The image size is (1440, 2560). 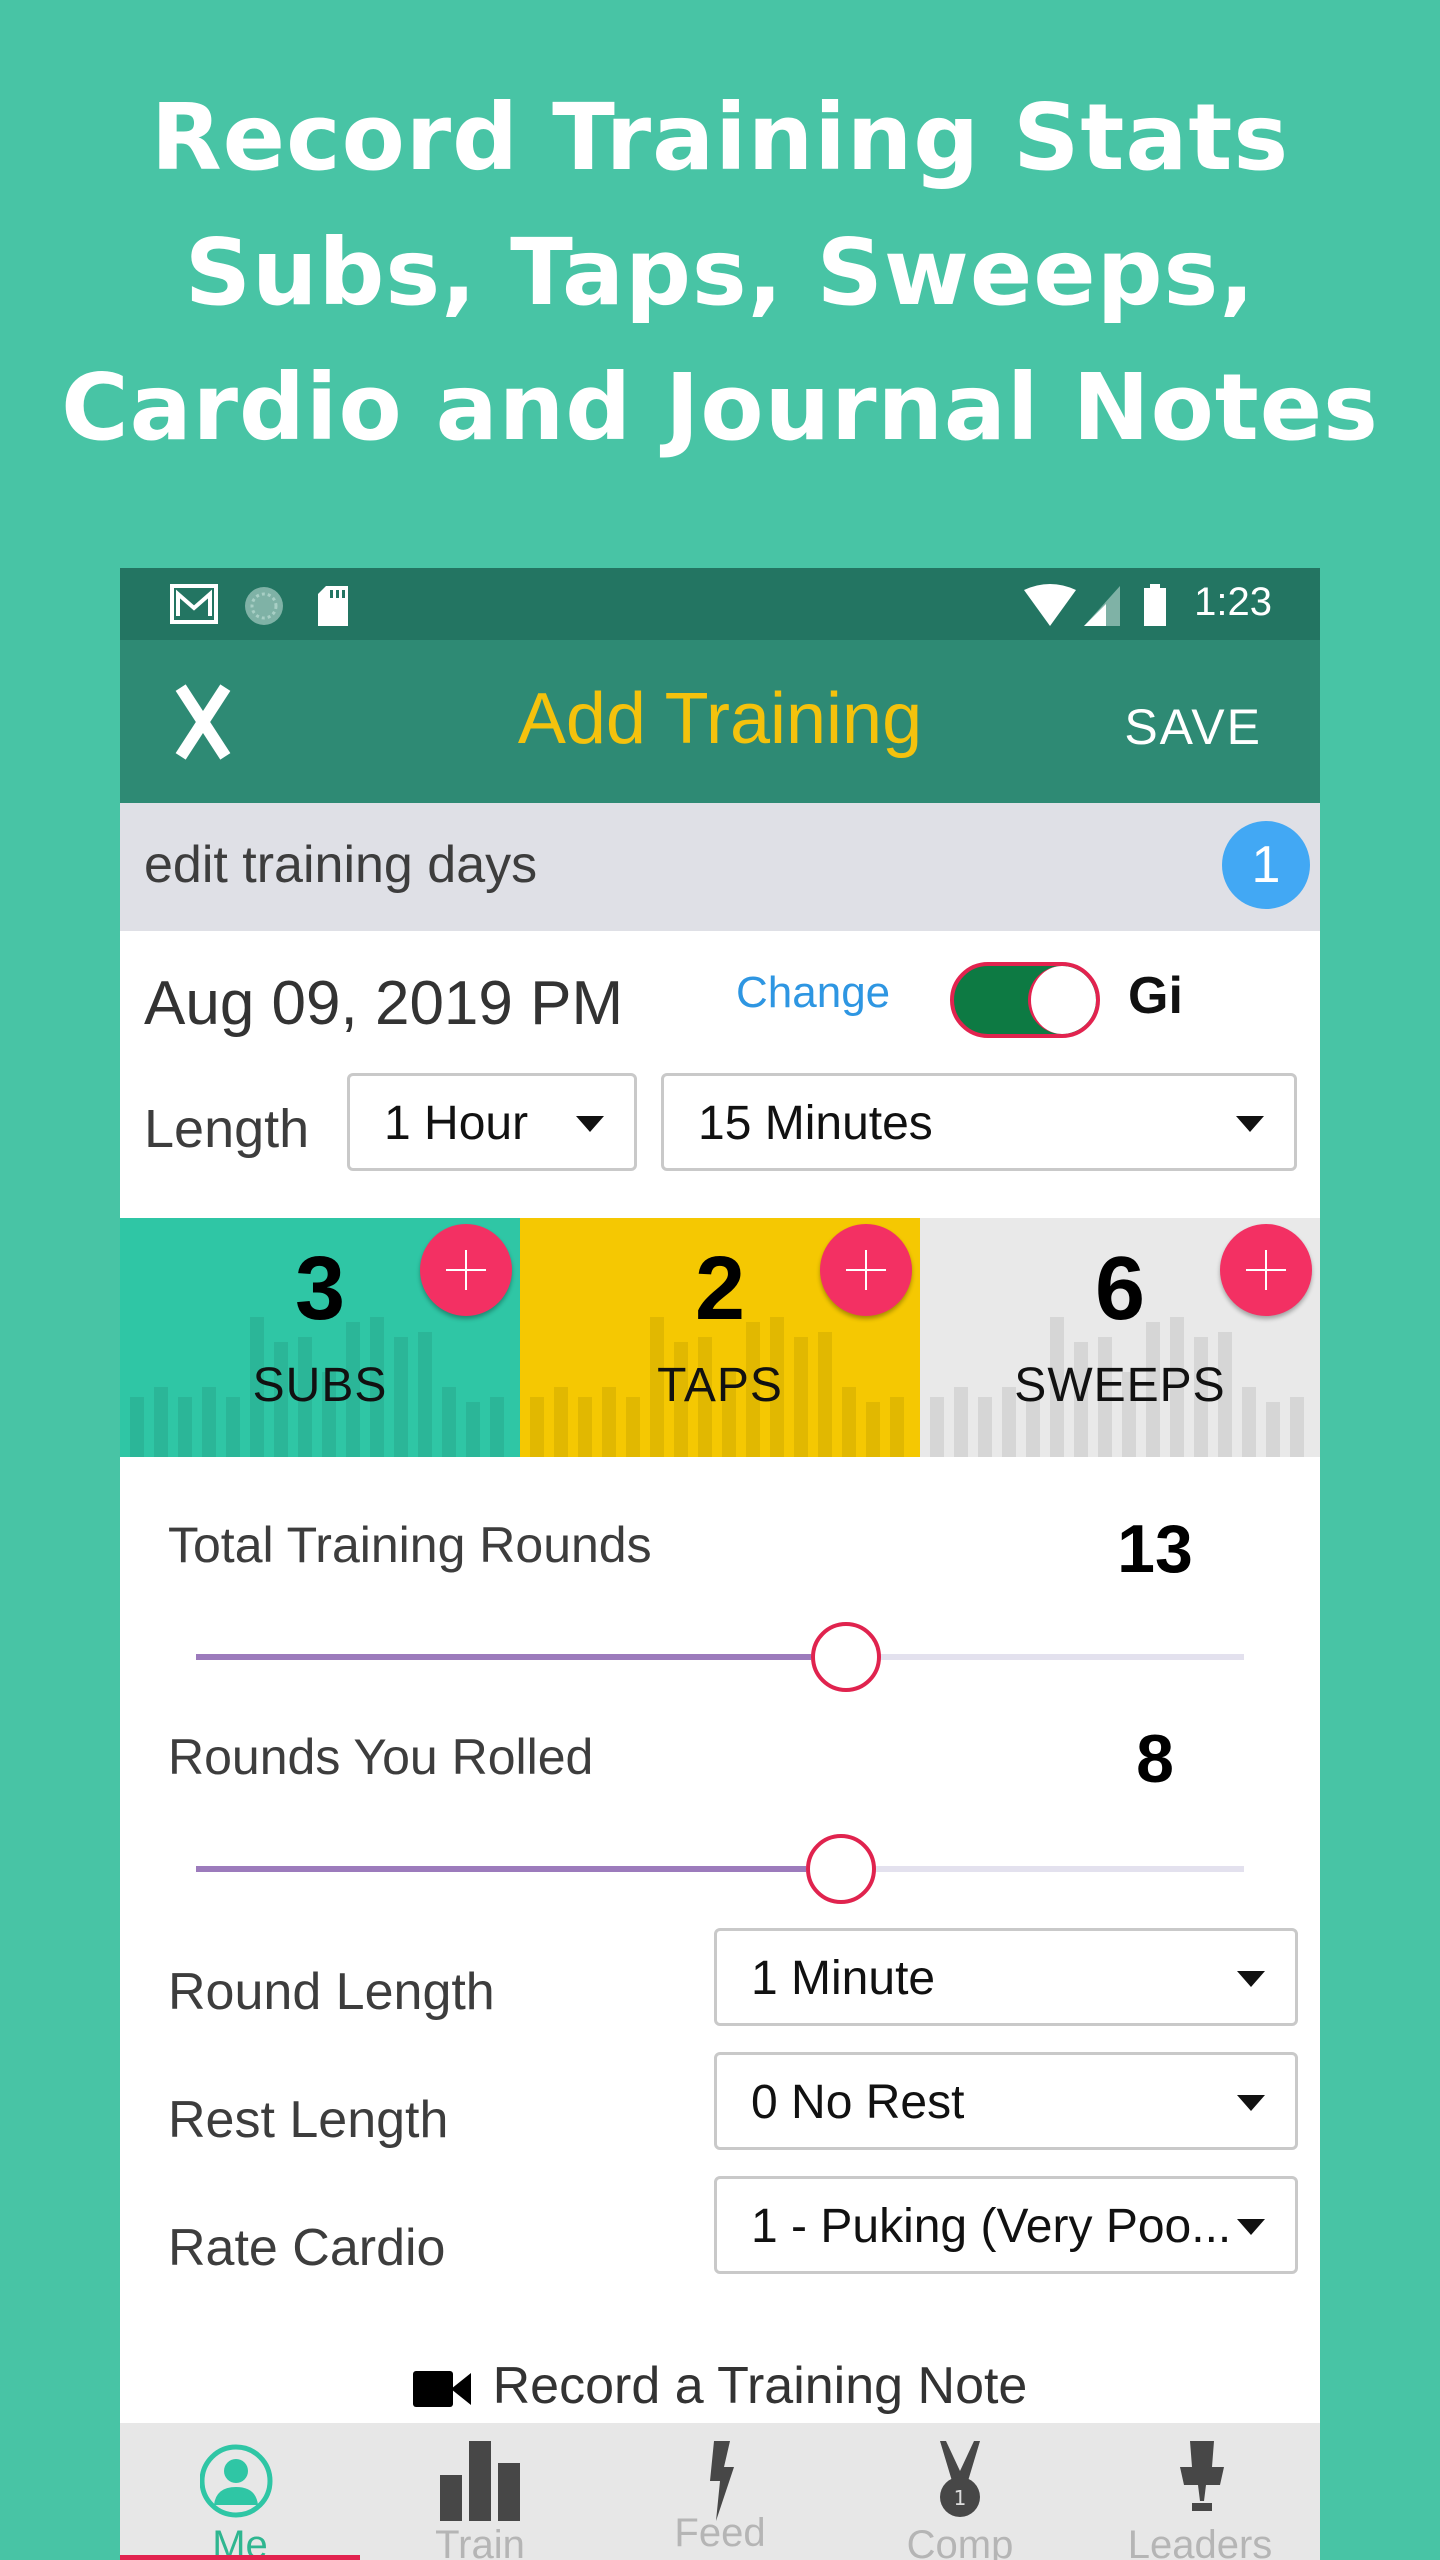 I want to click on record-training-note-button: Record a Training Note, so click(x=720, y=2386).